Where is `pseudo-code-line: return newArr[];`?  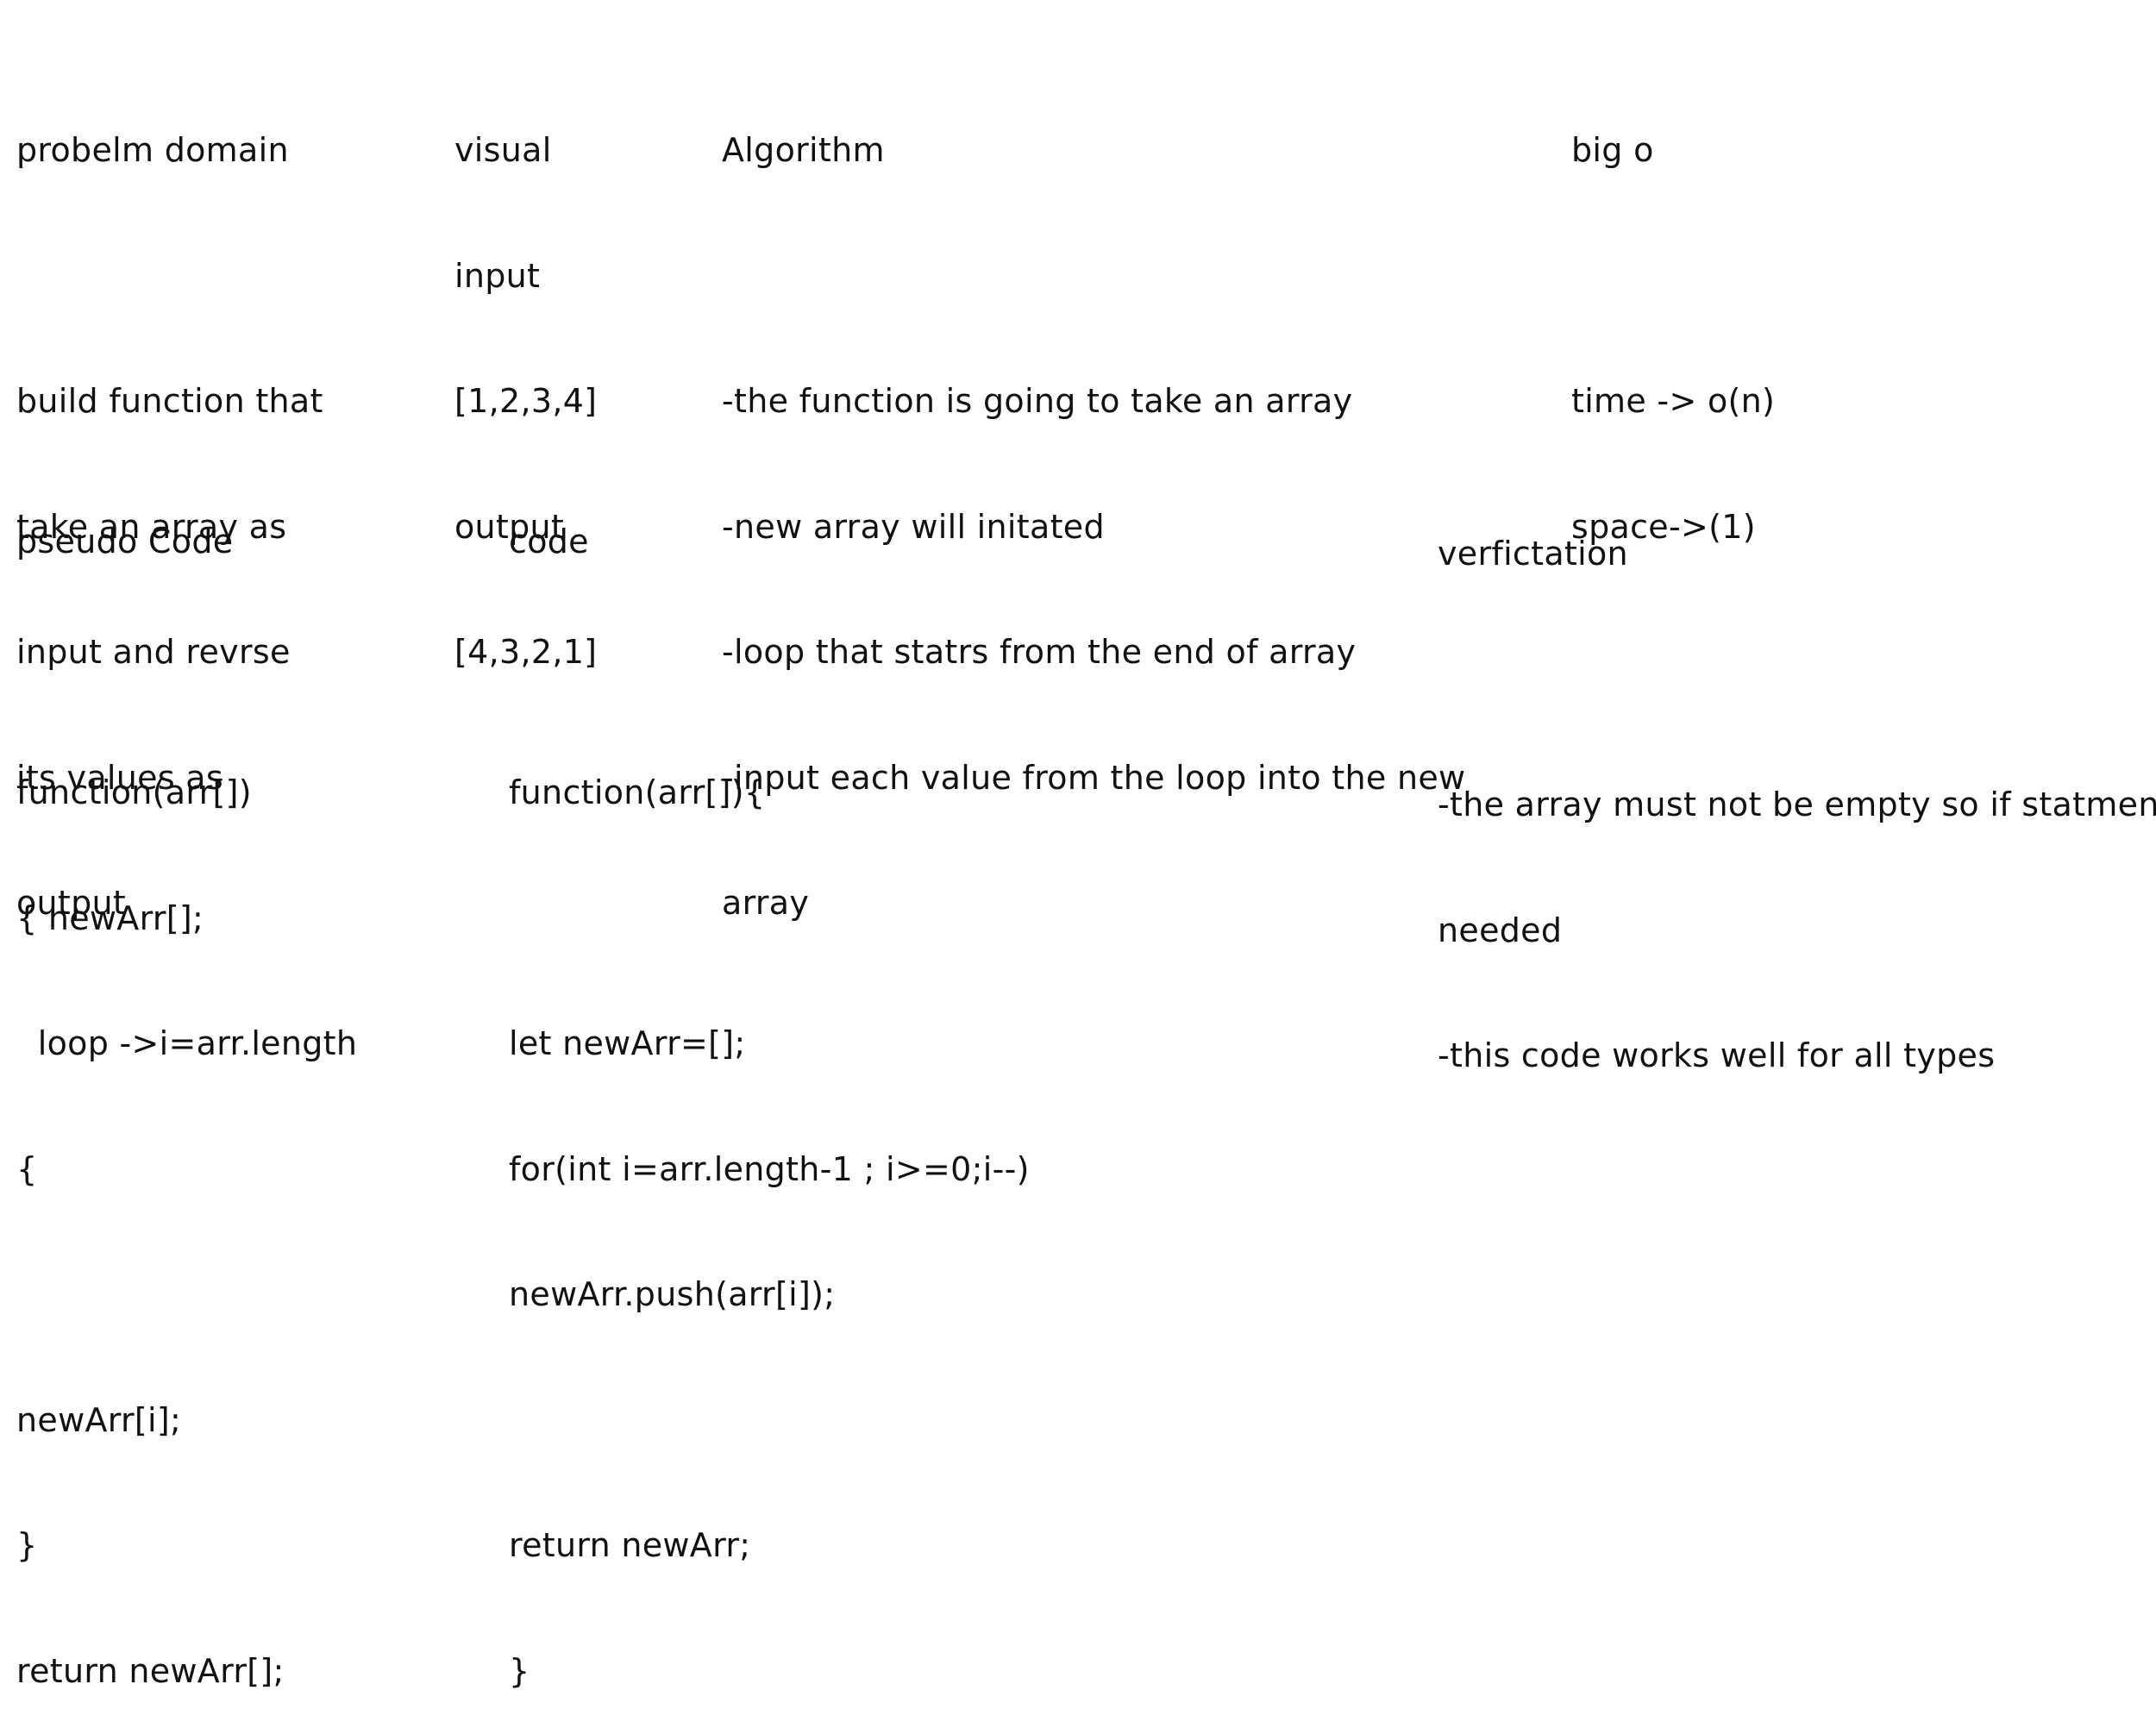
pseudo-code-line: return newArr[]; is located at coordinates (150, 1670).